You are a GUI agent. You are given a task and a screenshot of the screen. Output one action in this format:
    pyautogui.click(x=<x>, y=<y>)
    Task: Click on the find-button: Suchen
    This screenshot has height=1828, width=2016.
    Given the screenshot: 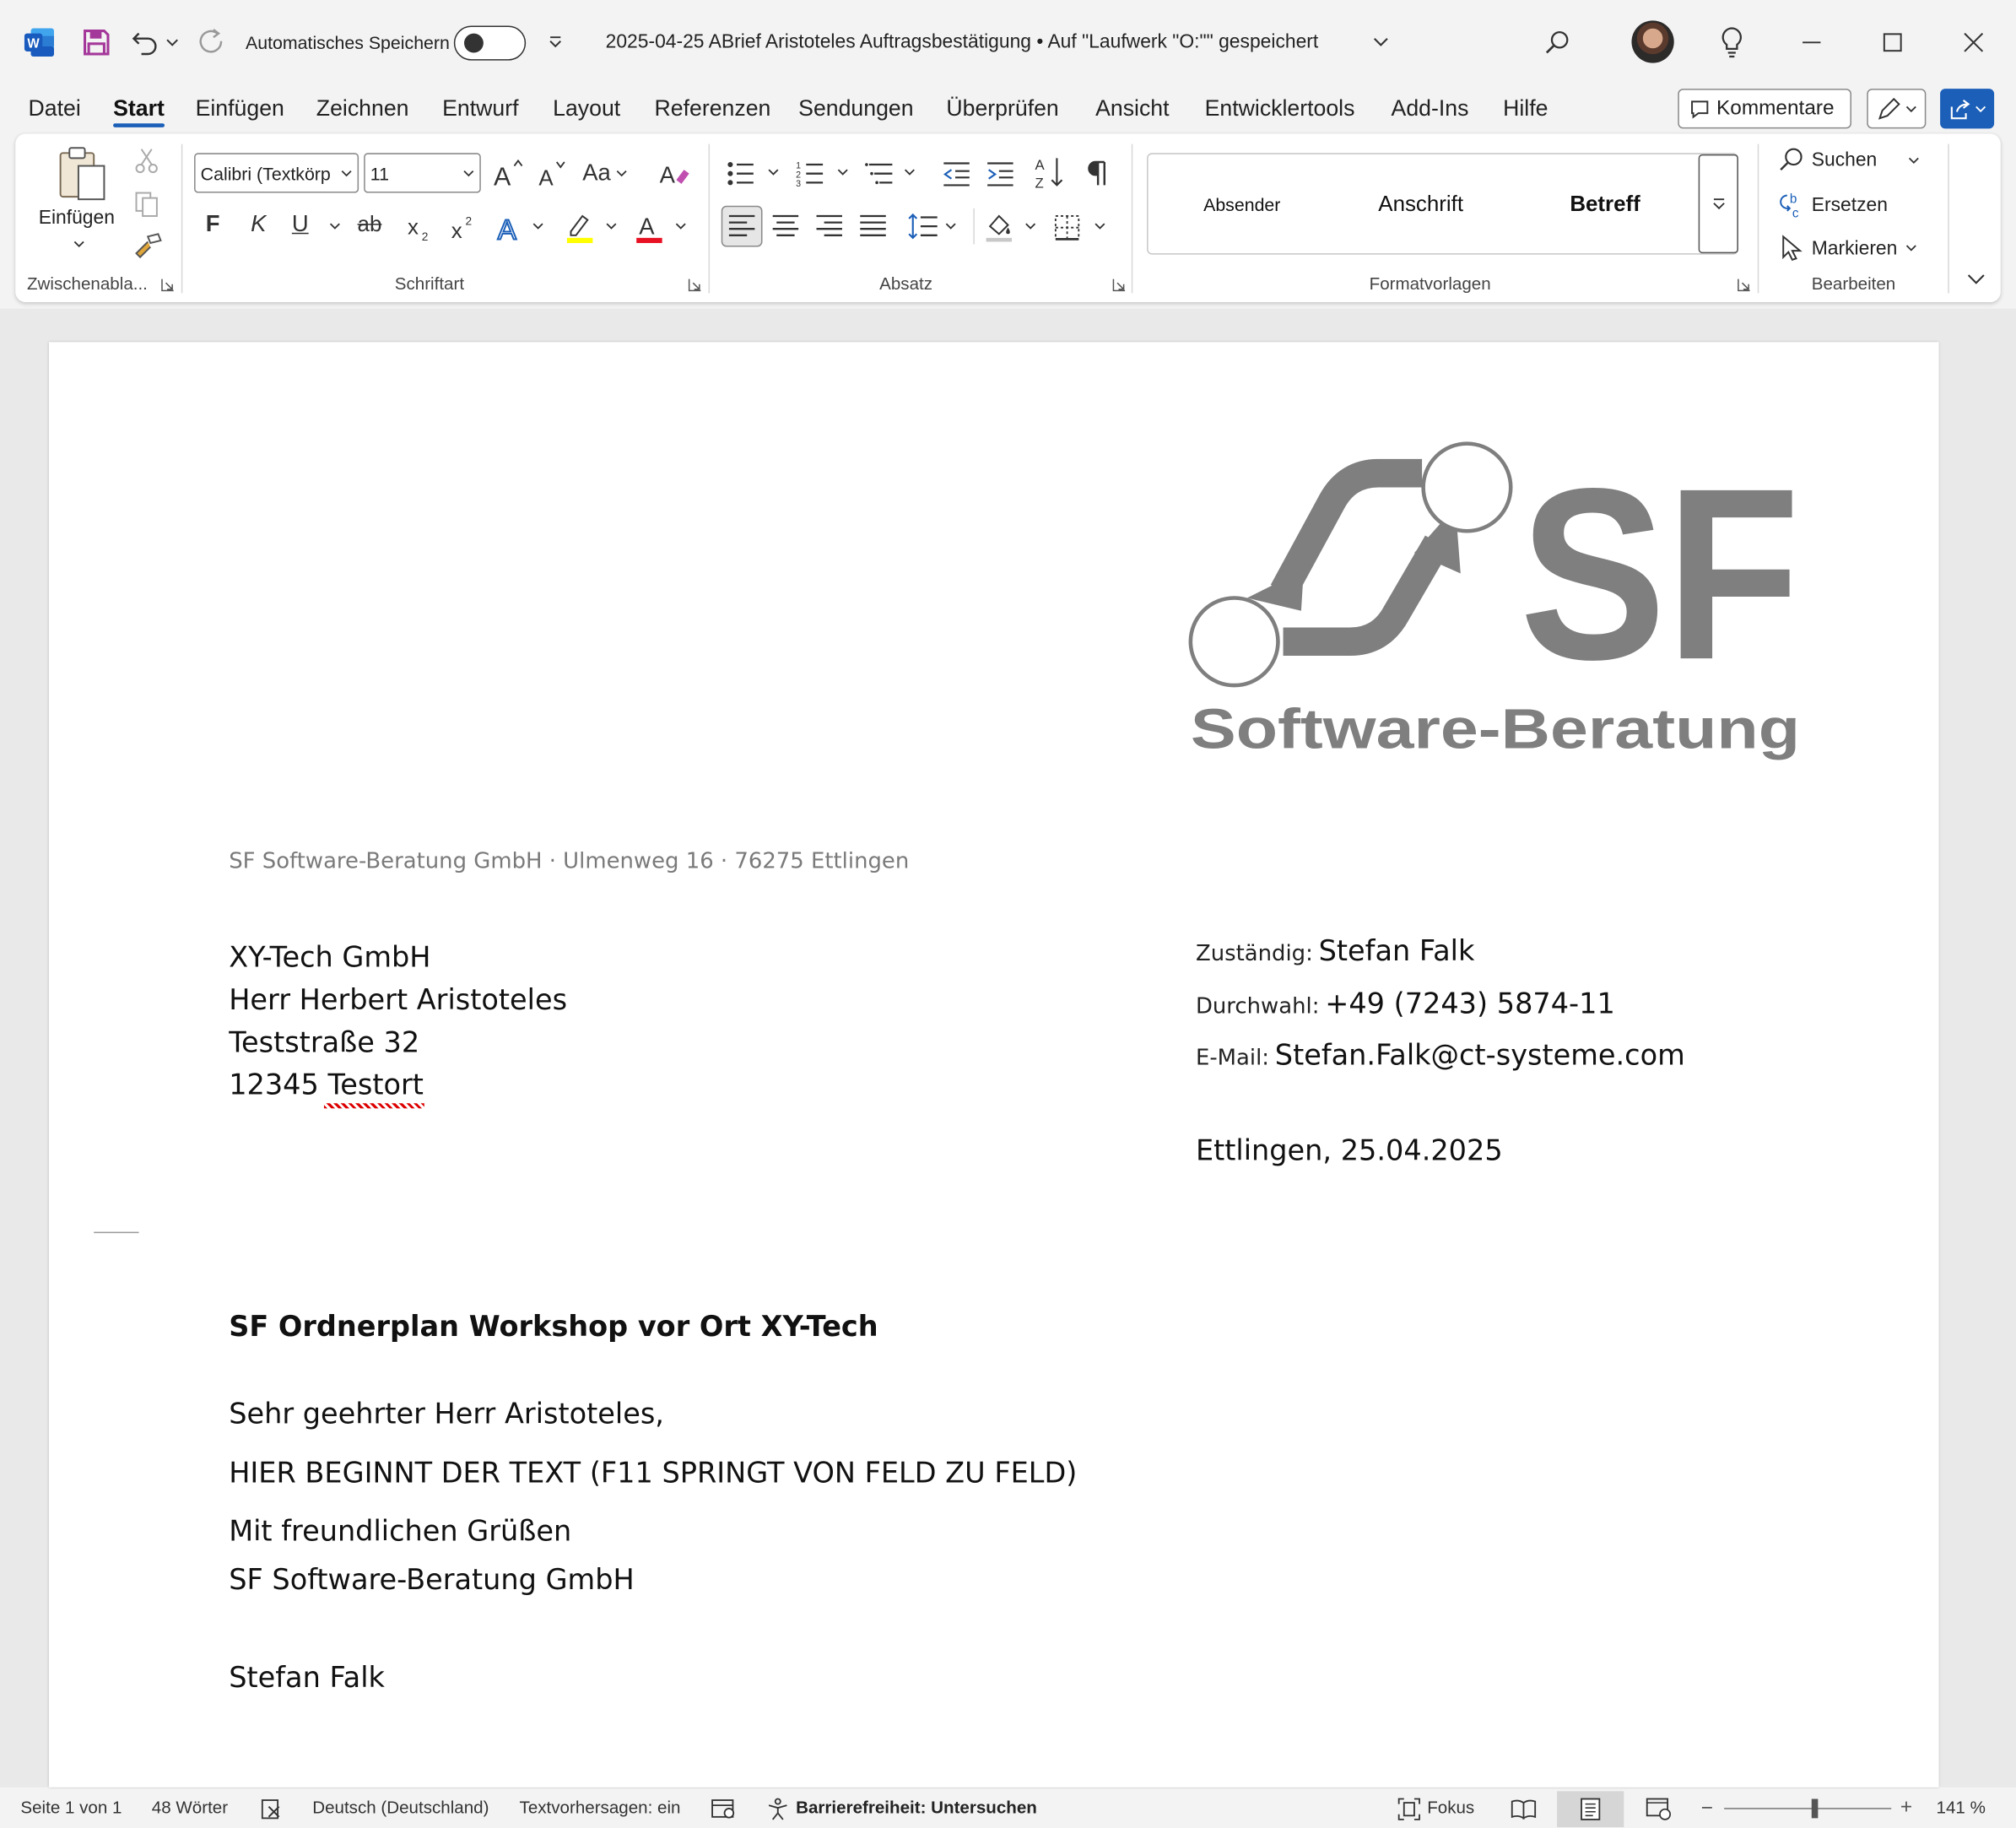 What is the action you would take?
    pyautogui.click(x=1827, y=160)
    